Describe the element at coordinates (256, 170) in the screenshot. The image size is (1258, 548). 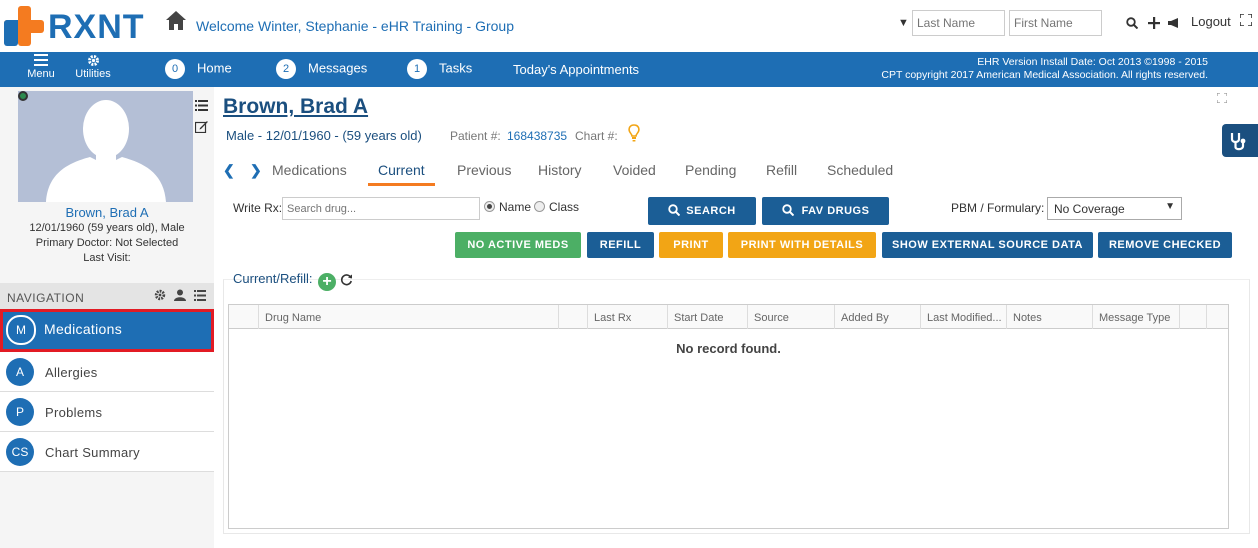
I see `chevron-right-icon: ❯` at that location.